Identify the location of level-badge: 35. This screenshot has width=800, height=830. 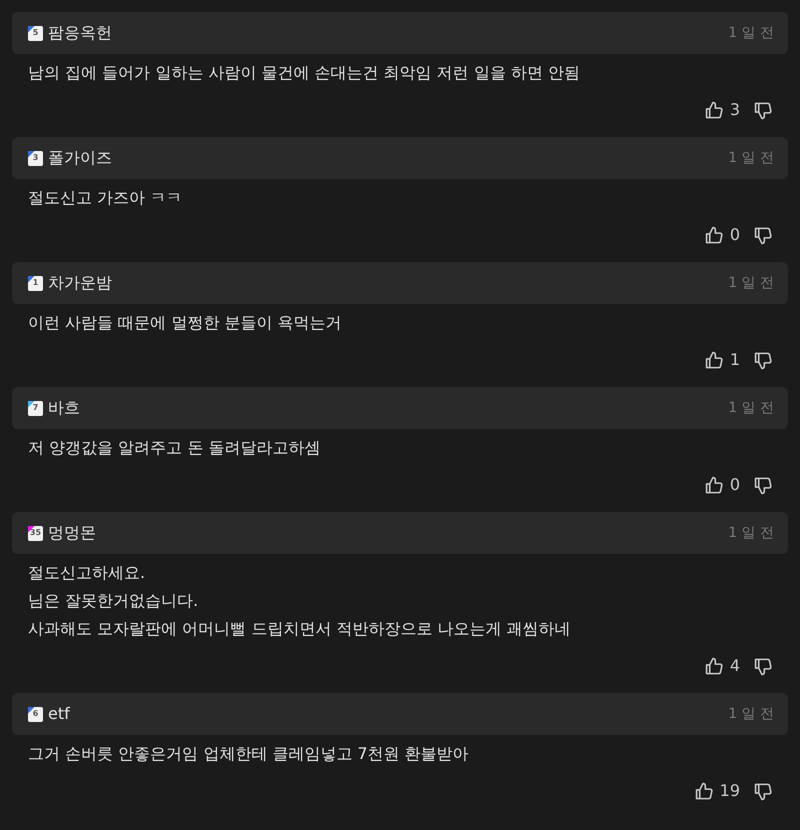
(35, 533).